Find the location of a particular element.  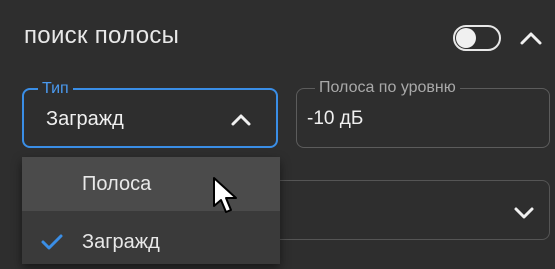

type-select: Тип Загражд is located at coordinates (150, 113).